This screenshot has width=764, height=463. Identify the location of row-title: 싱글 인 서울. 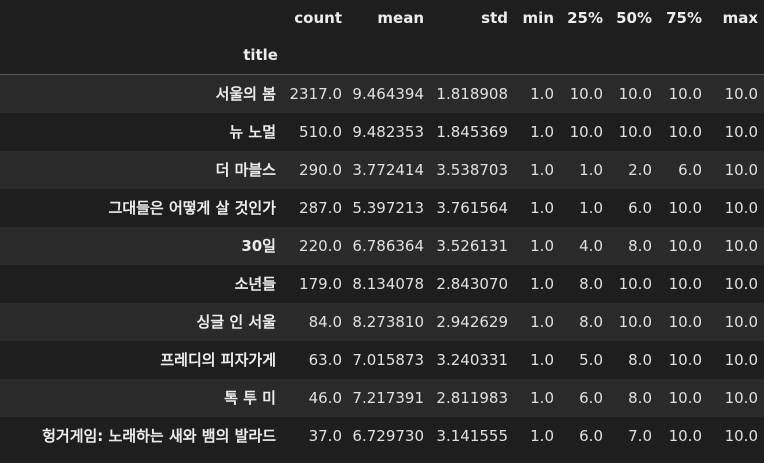
(236, 322).